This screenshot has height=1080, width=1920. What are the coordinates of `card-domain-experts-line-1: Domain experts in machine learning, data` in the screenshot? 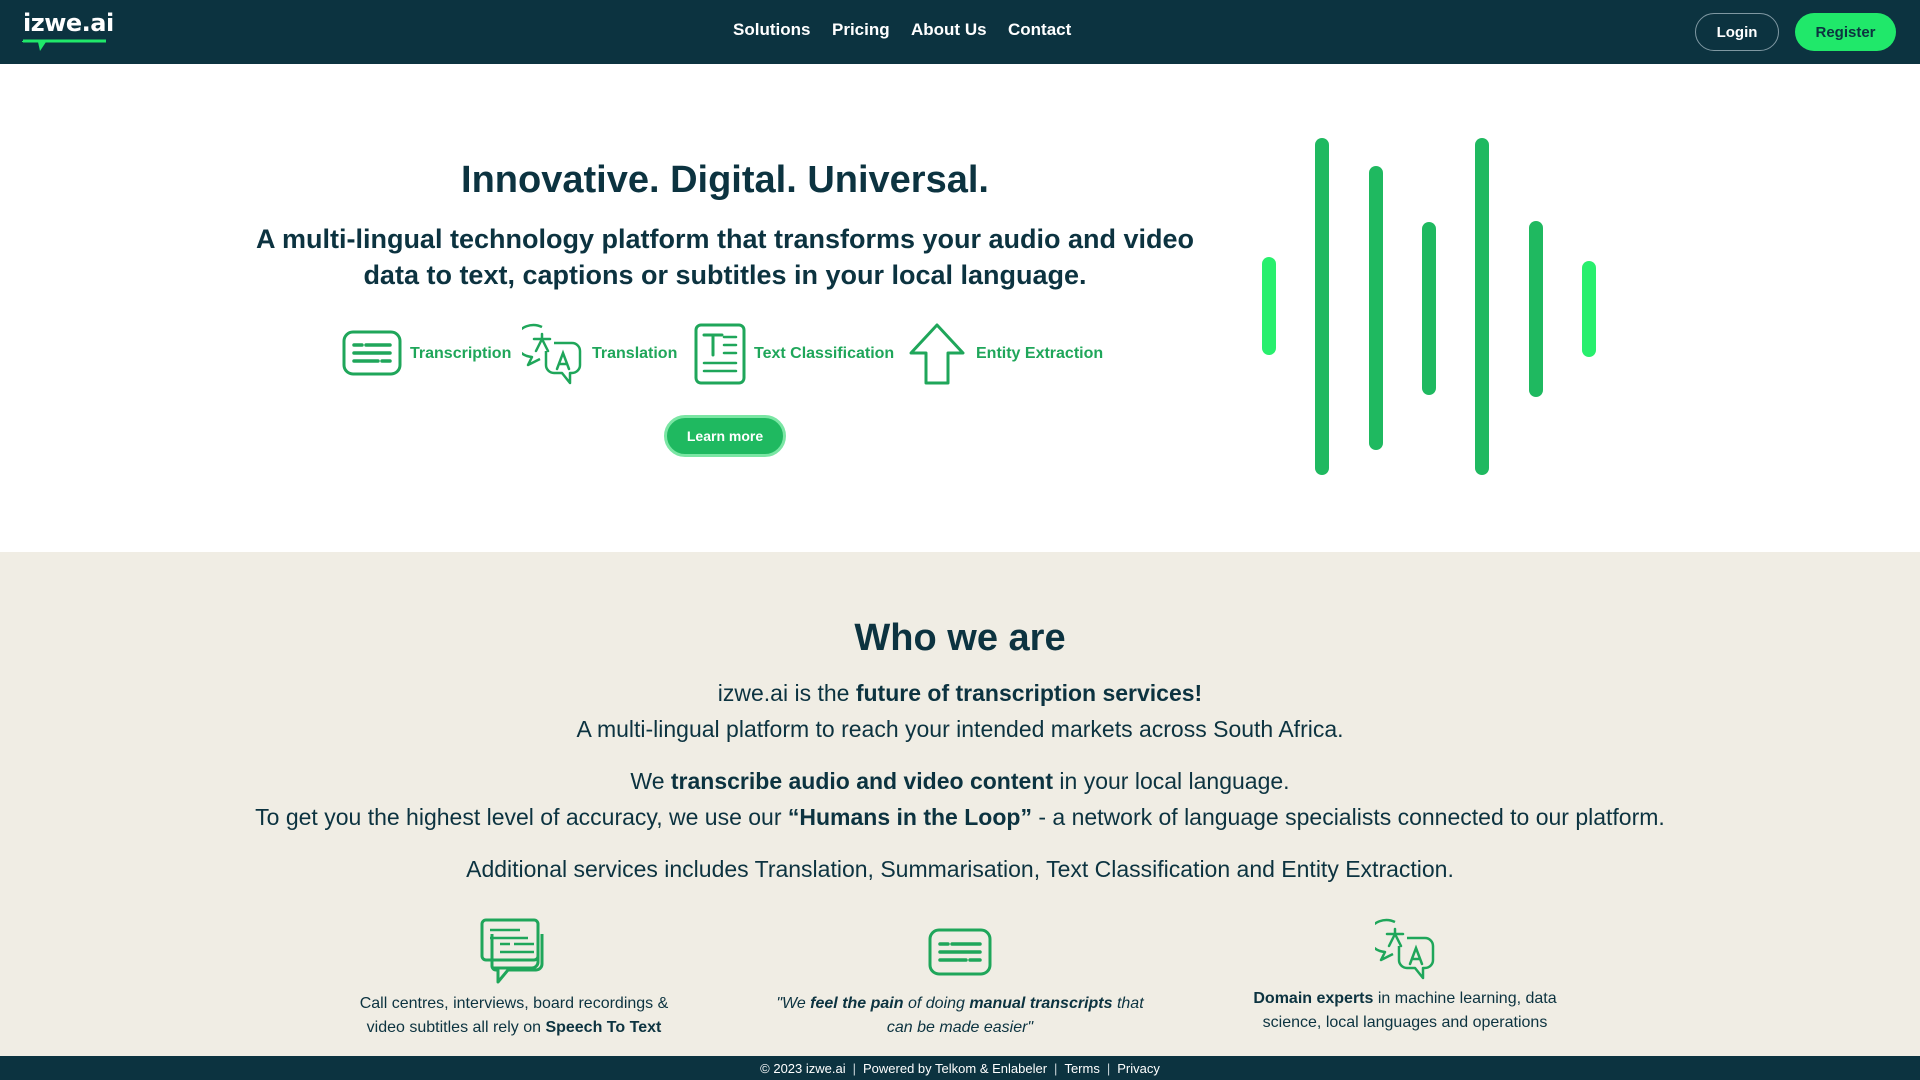 It's located at (1405, 999).